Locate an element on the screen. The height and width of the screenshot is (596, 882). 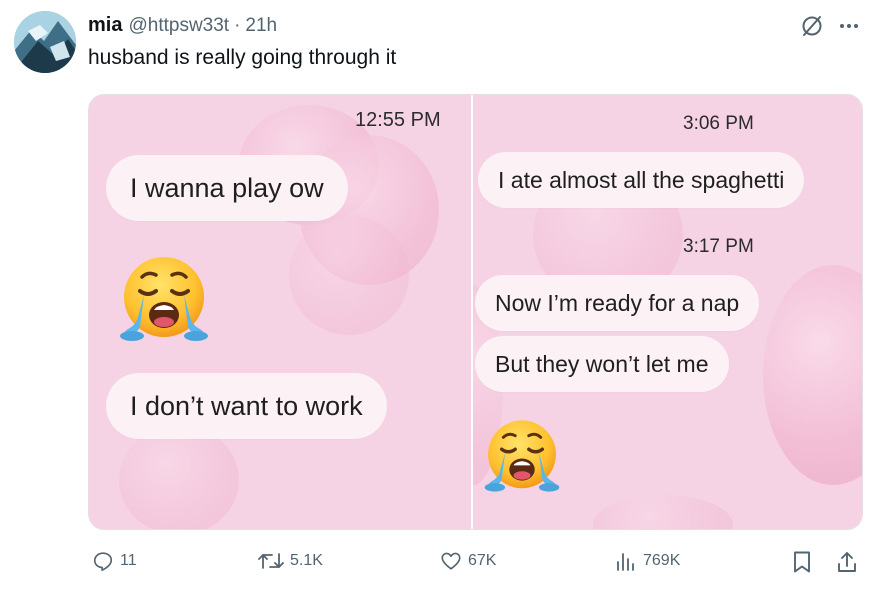
tweet-top-actions is located at coordinates (830, 26).